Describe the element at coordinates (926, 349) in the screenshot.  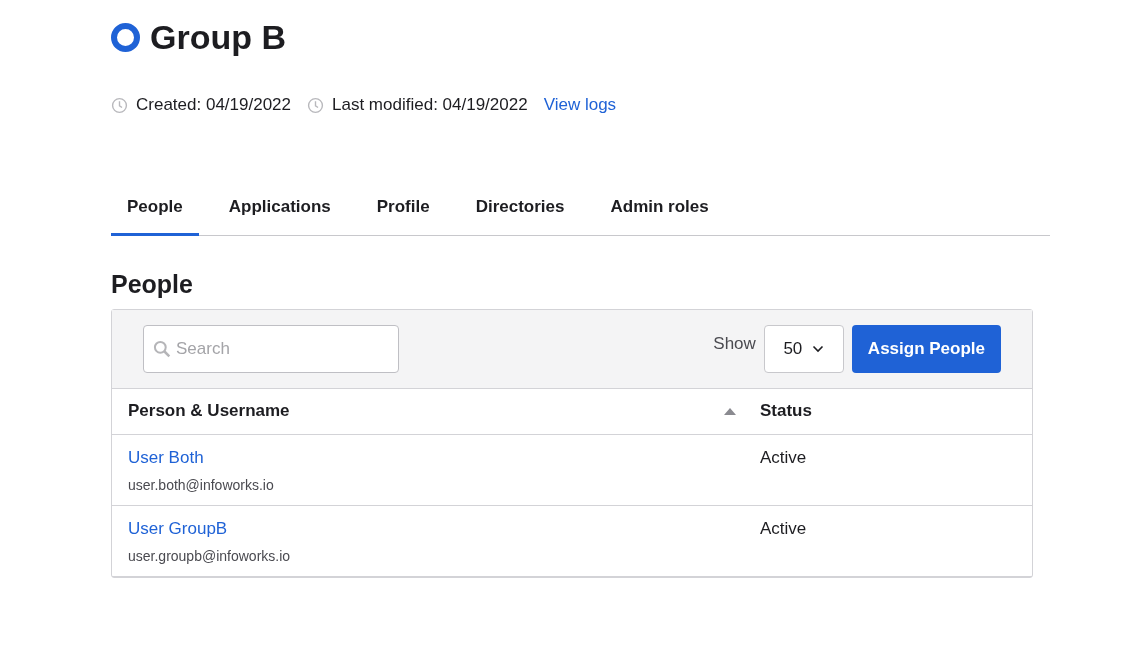
I see `assign-people-button: Assign People` at that location.